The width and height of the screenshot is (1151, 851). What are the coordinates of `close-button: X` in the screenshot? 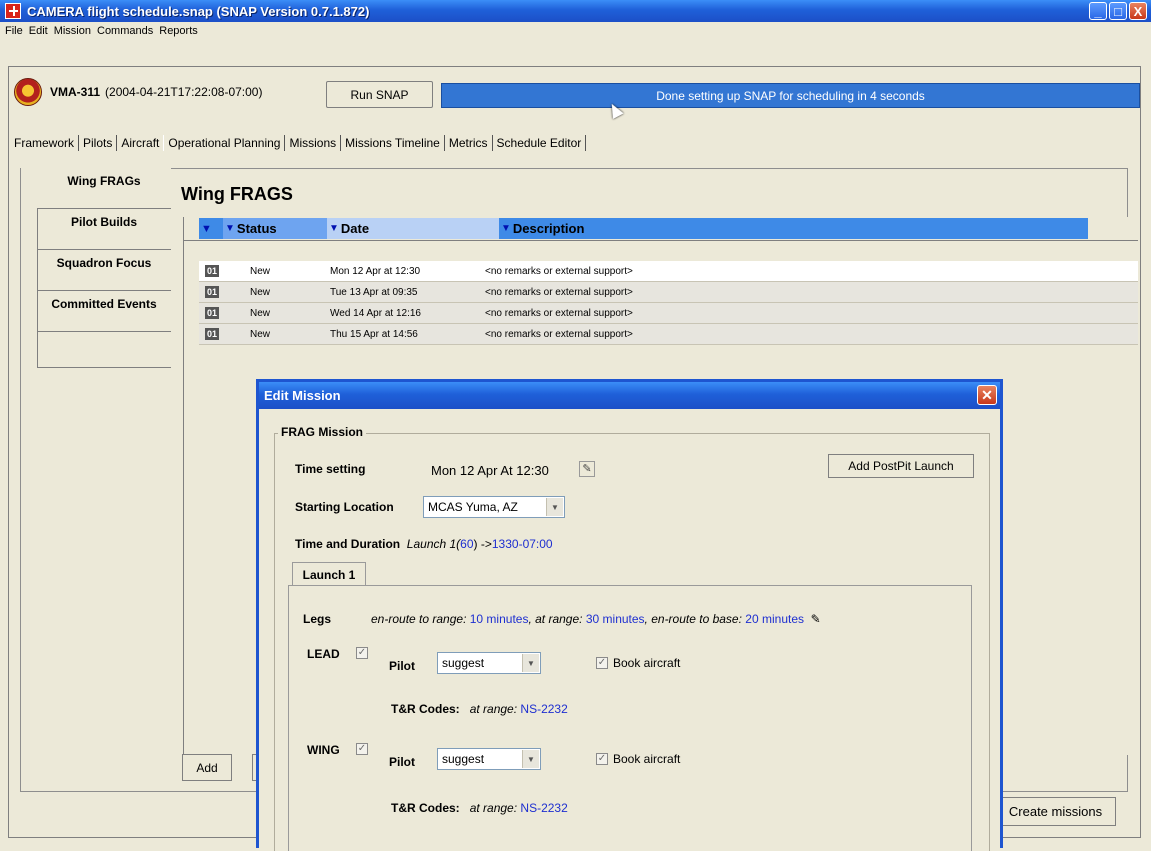 It's located at (1138, 11).